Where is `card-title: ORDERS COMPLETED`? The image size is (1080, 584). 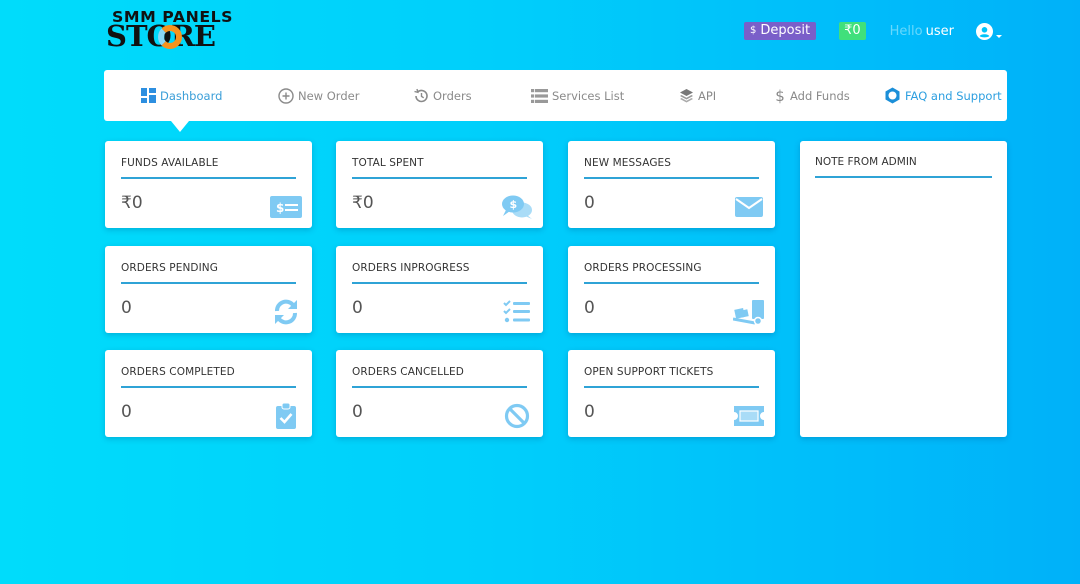
card-title: ORDERS COMPLETED is located at coordinates (178, 372).